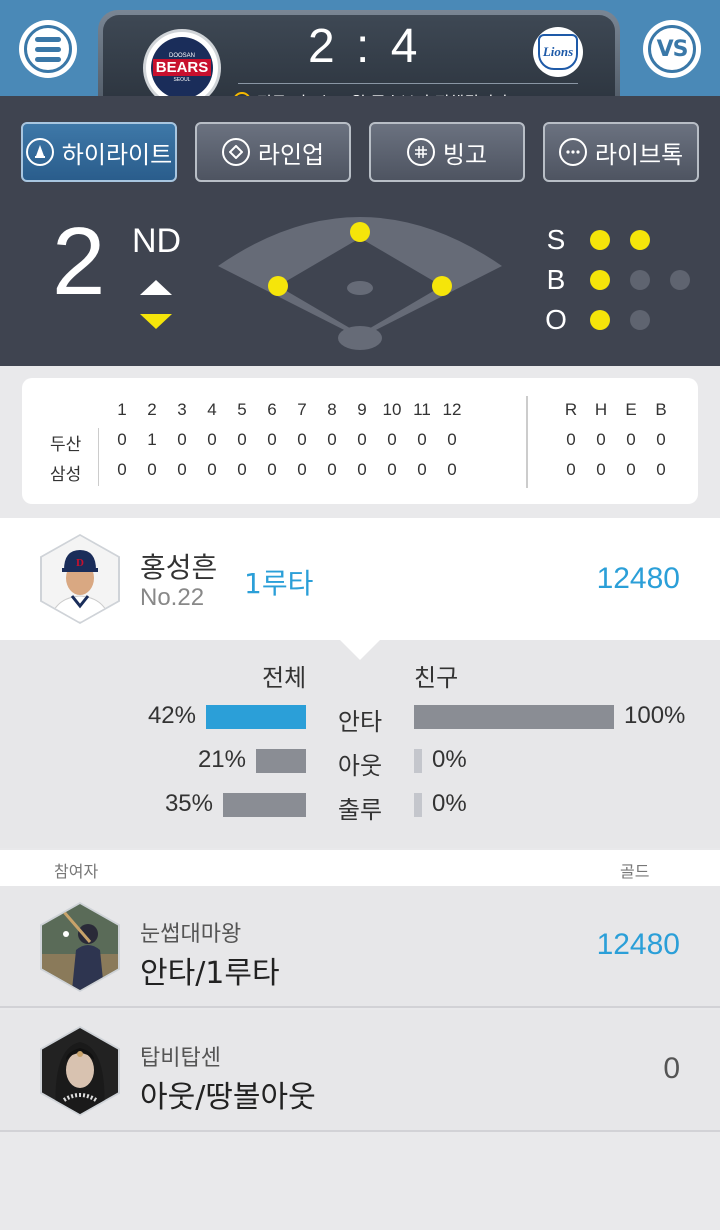 The height and width of the screenshot is (1230, 720). I want to click on stat-row: 35% 출루 0%, so click(360, 807).